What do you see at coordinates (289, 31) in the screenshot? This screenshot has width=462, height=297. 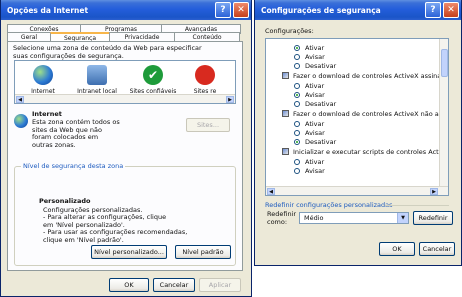 I see `settings-label: Configurações:` at bounding box center [289, 31].